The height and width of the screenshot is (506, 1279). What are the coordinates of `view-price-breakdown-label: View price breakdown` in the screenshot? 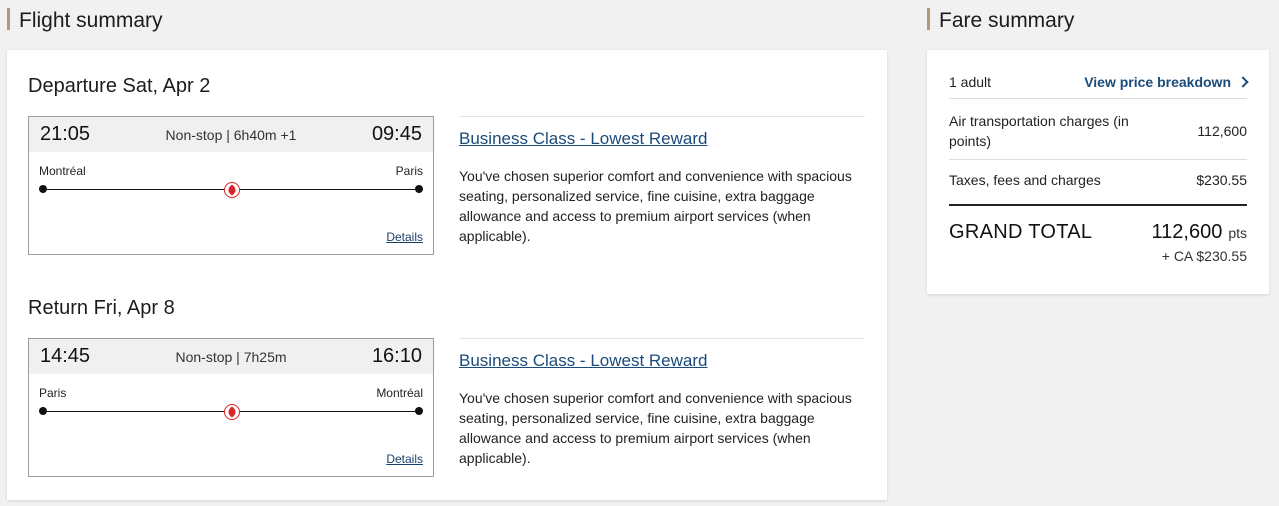 It's located at (1157, 82).